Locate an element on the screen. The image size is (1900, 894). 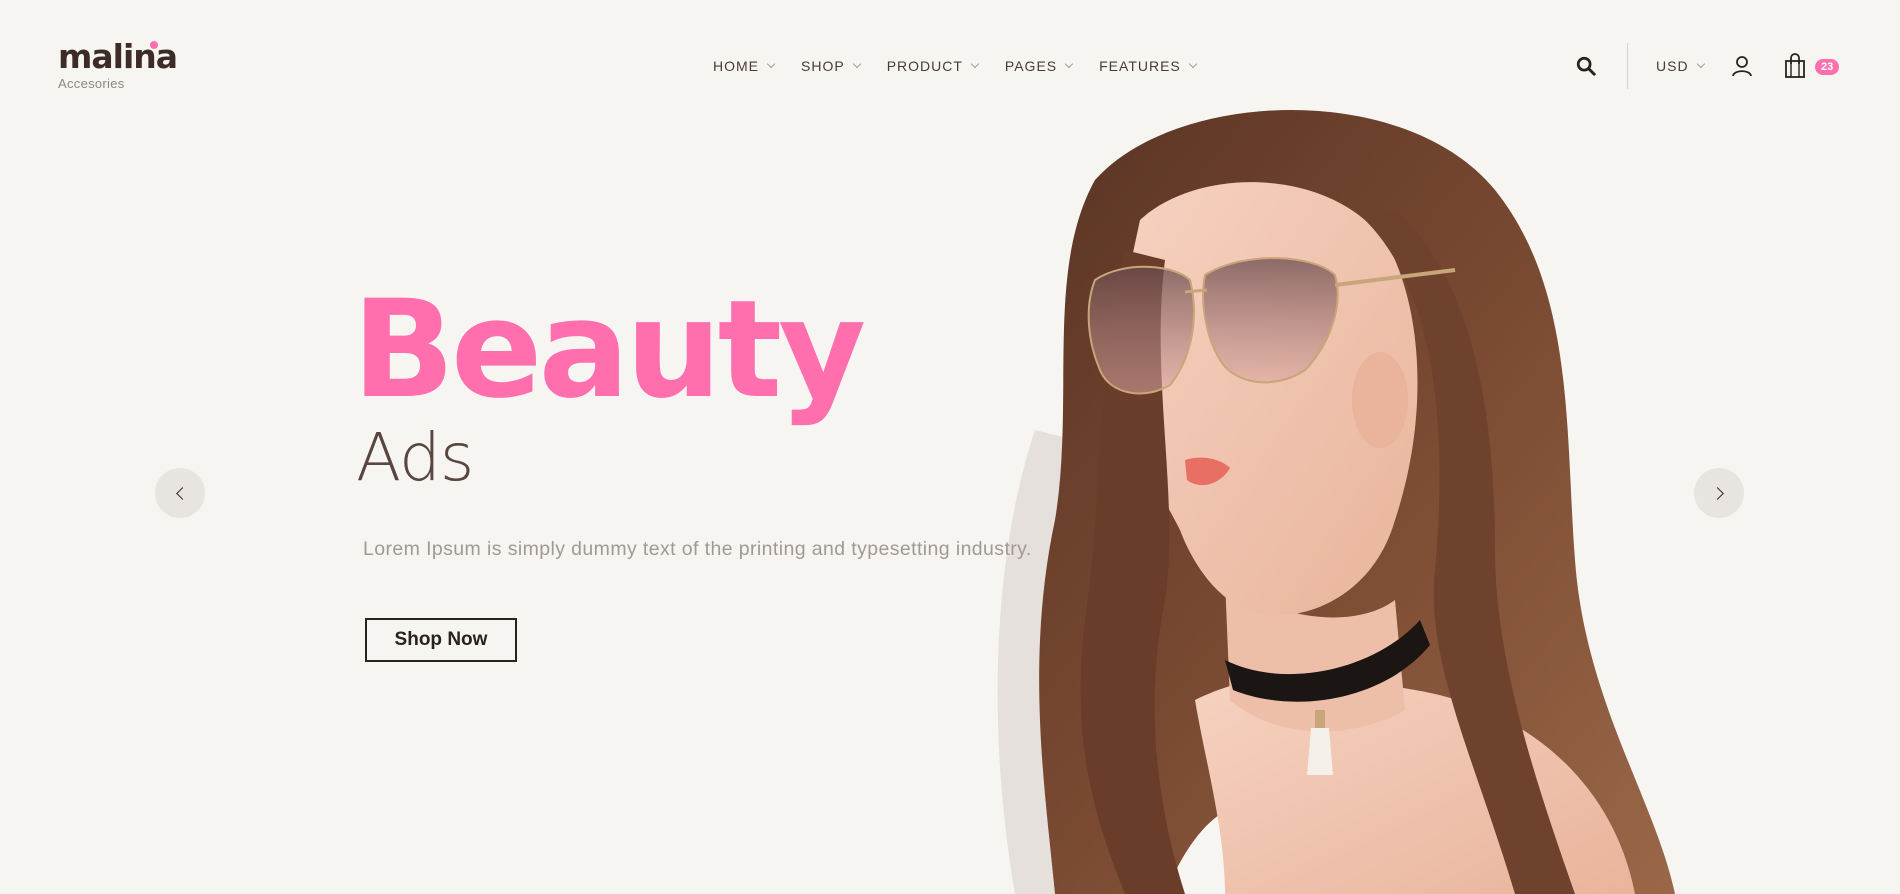
nav-item-label: PAGES is located at coordinates (1031, 66).